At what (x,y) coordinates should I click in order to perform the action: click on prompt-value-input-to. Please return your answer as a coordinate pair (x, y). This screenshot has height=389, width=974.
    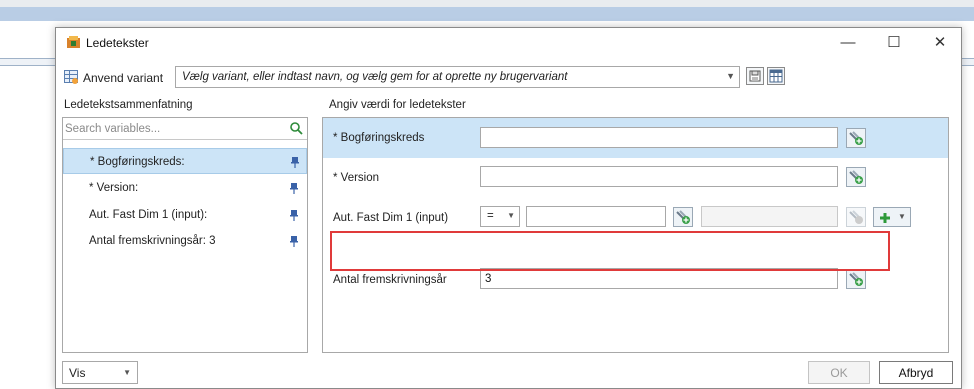
    Looking at the image, I should click on (769, 216).